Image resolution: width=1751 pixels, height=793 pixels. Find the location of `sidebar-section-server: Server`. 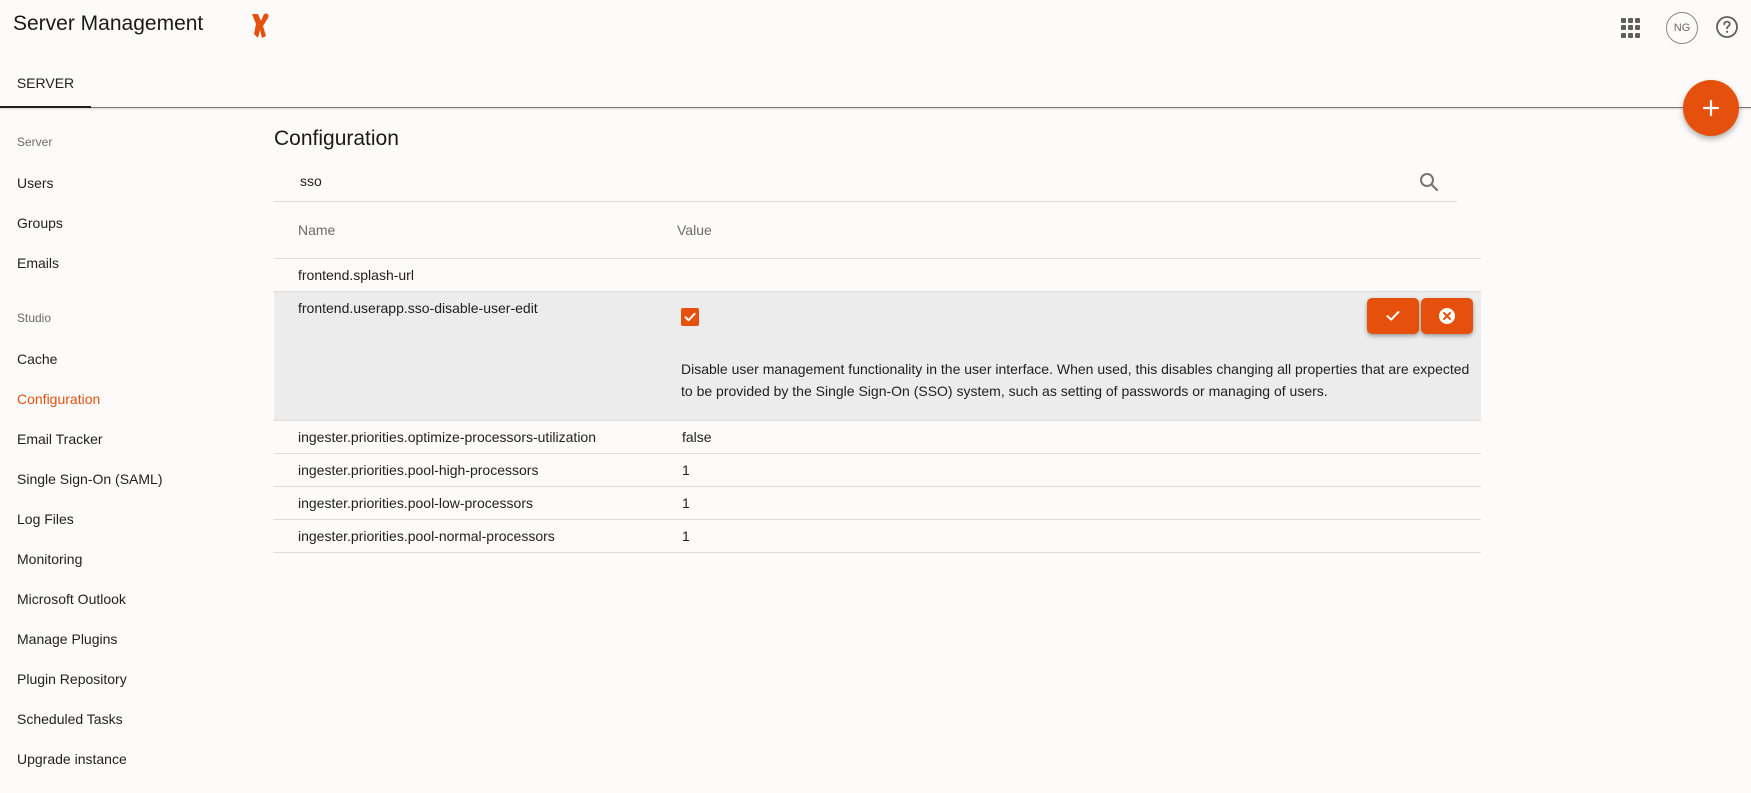

sidebar-section-server: Server is located at coordinates (35, 142).